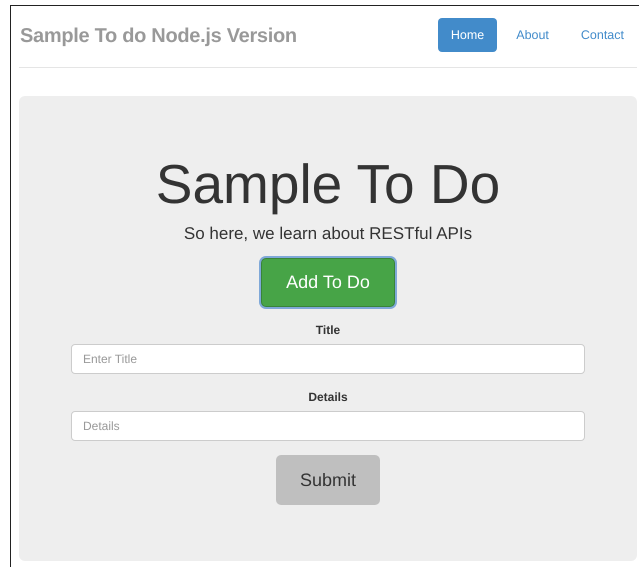 The image size is (639, 567). I want to click on submit-button: Submit, so click(328, 480).